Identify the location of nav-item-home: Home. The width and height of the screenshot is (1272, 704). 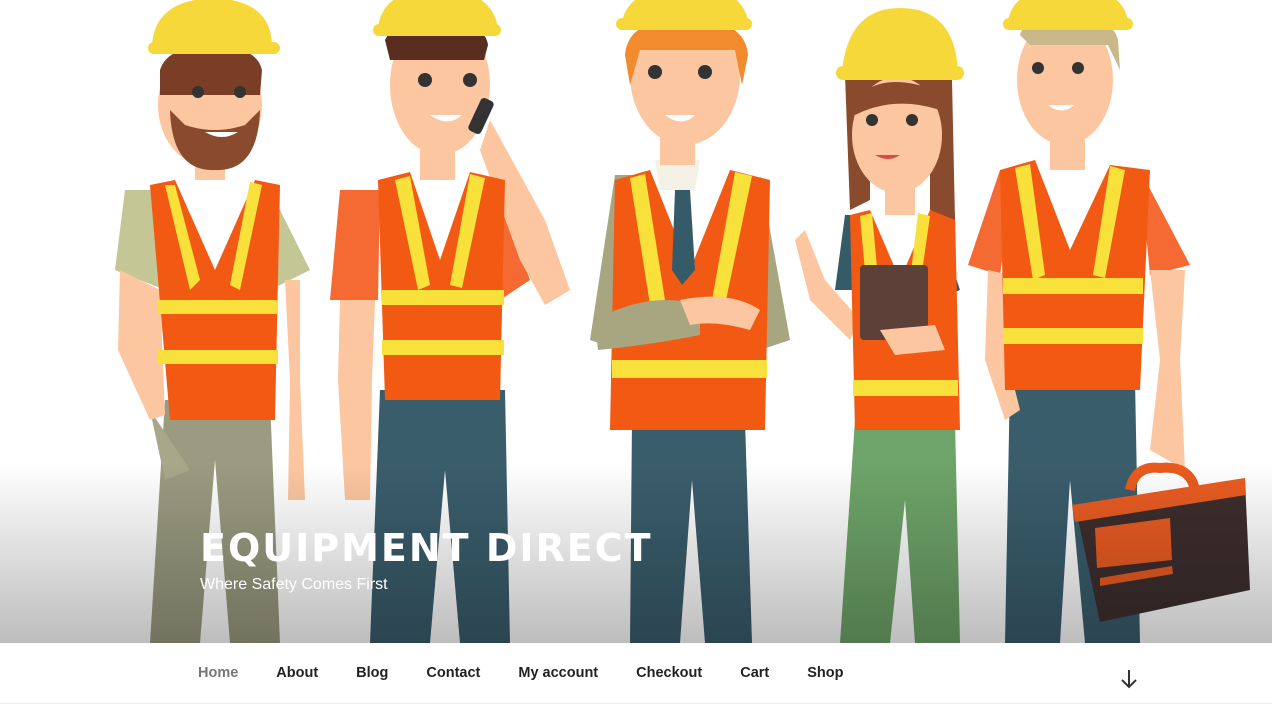
(218, 673).